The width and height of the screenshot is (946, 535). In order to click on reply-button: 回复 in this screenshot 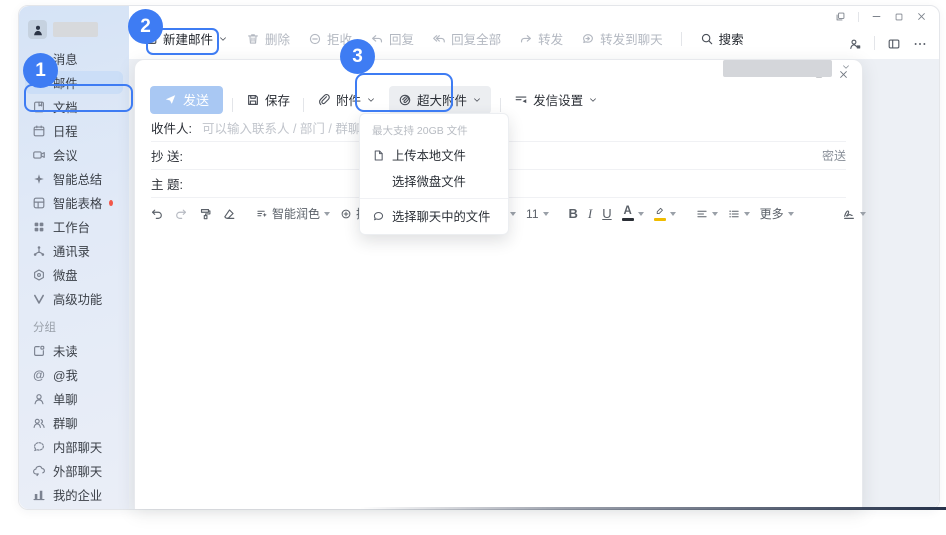, I will do `click(392, 38)`.